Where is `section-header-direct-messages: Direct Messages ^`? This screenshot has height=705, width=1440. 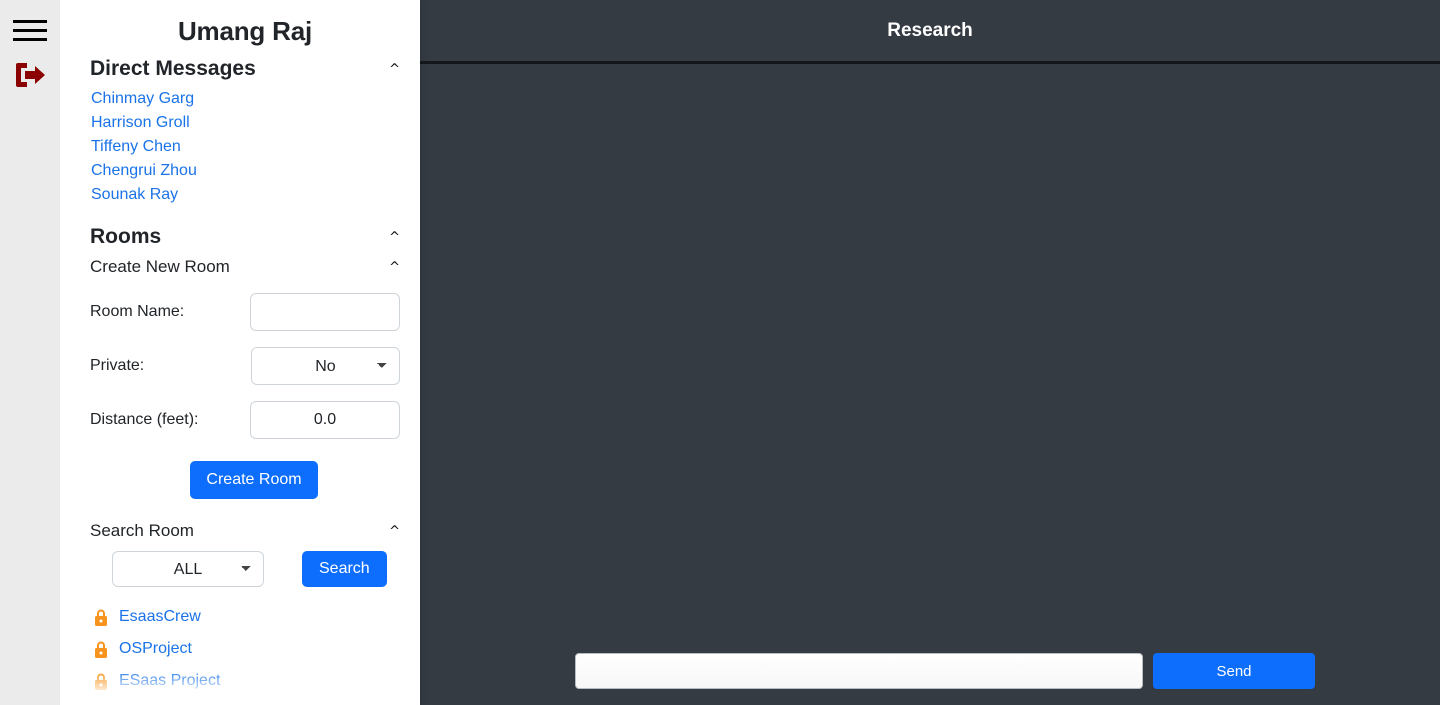
section-header-direct-messages: Direct Messages ^ is located at coordinates (245, 69).